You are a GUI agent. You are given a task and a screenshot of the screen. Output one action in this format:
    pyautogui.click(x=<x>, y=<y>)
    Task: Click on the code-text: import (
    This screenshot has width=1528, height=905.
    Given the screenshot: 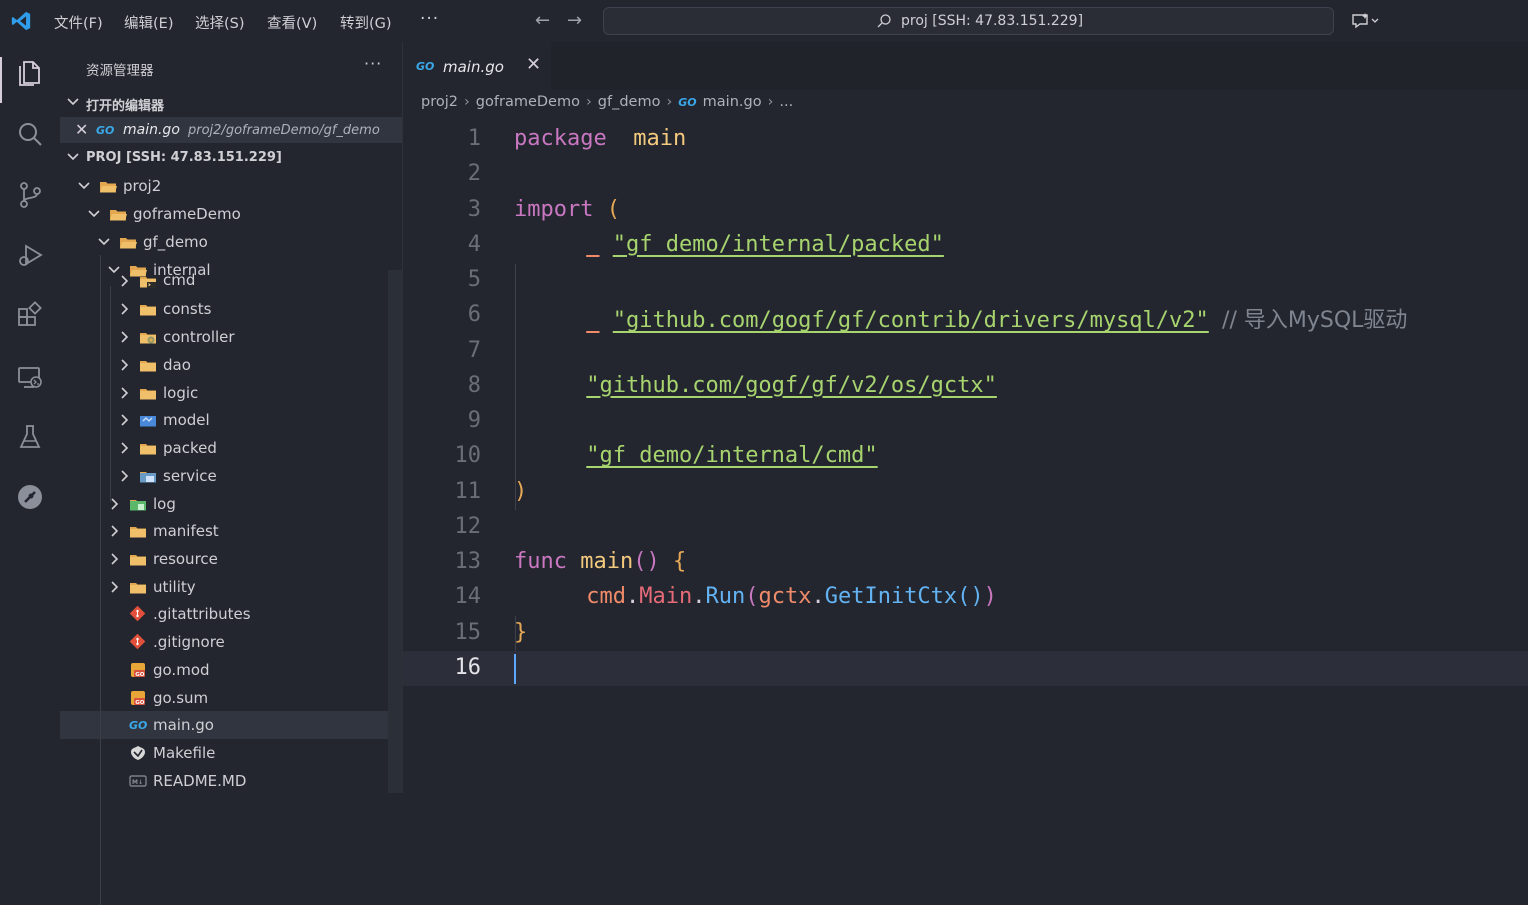 What is the action you would take?
    pyautogui.click(x=567, y=209)
    